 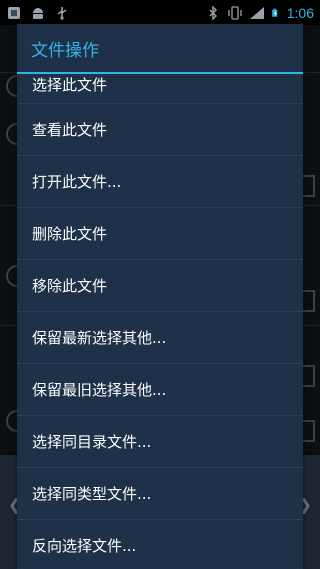 I want to click on menu-item-select-this-file: 选择此文件, so click(x=160, y=89).